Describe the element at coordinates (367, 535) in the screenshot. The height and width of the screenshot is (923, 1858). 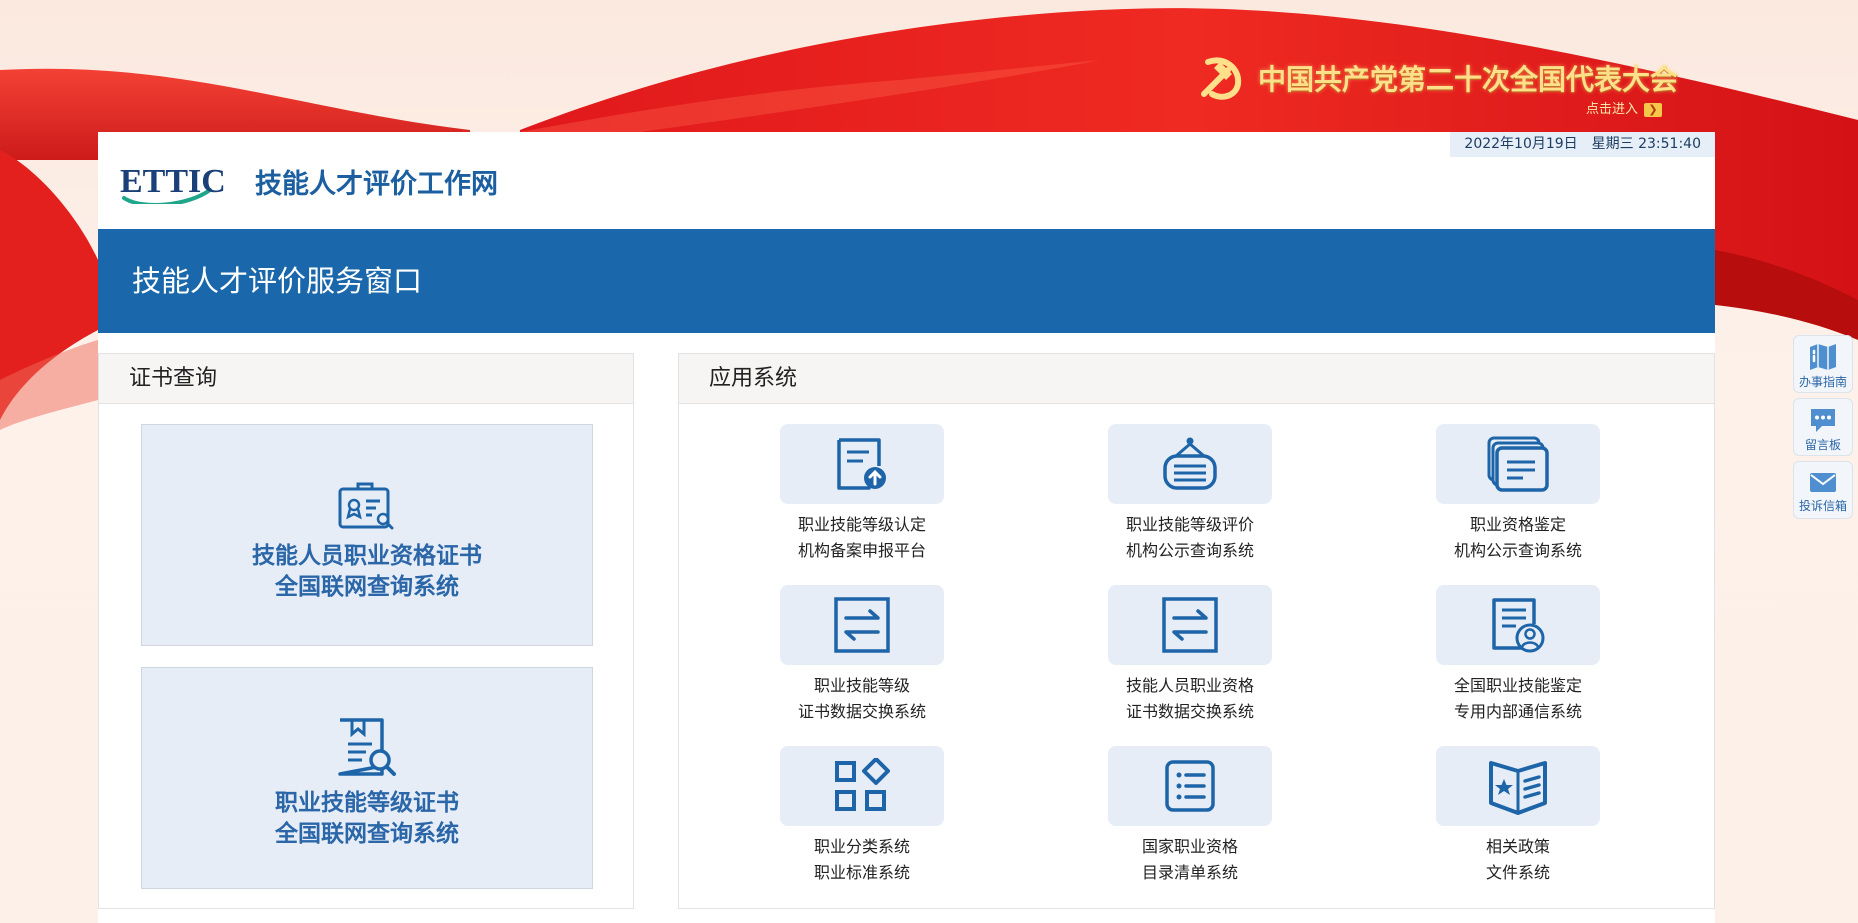
I see `cert-card-qualification: 技能人员职业资格证书 全国联网查询系统` at that location.